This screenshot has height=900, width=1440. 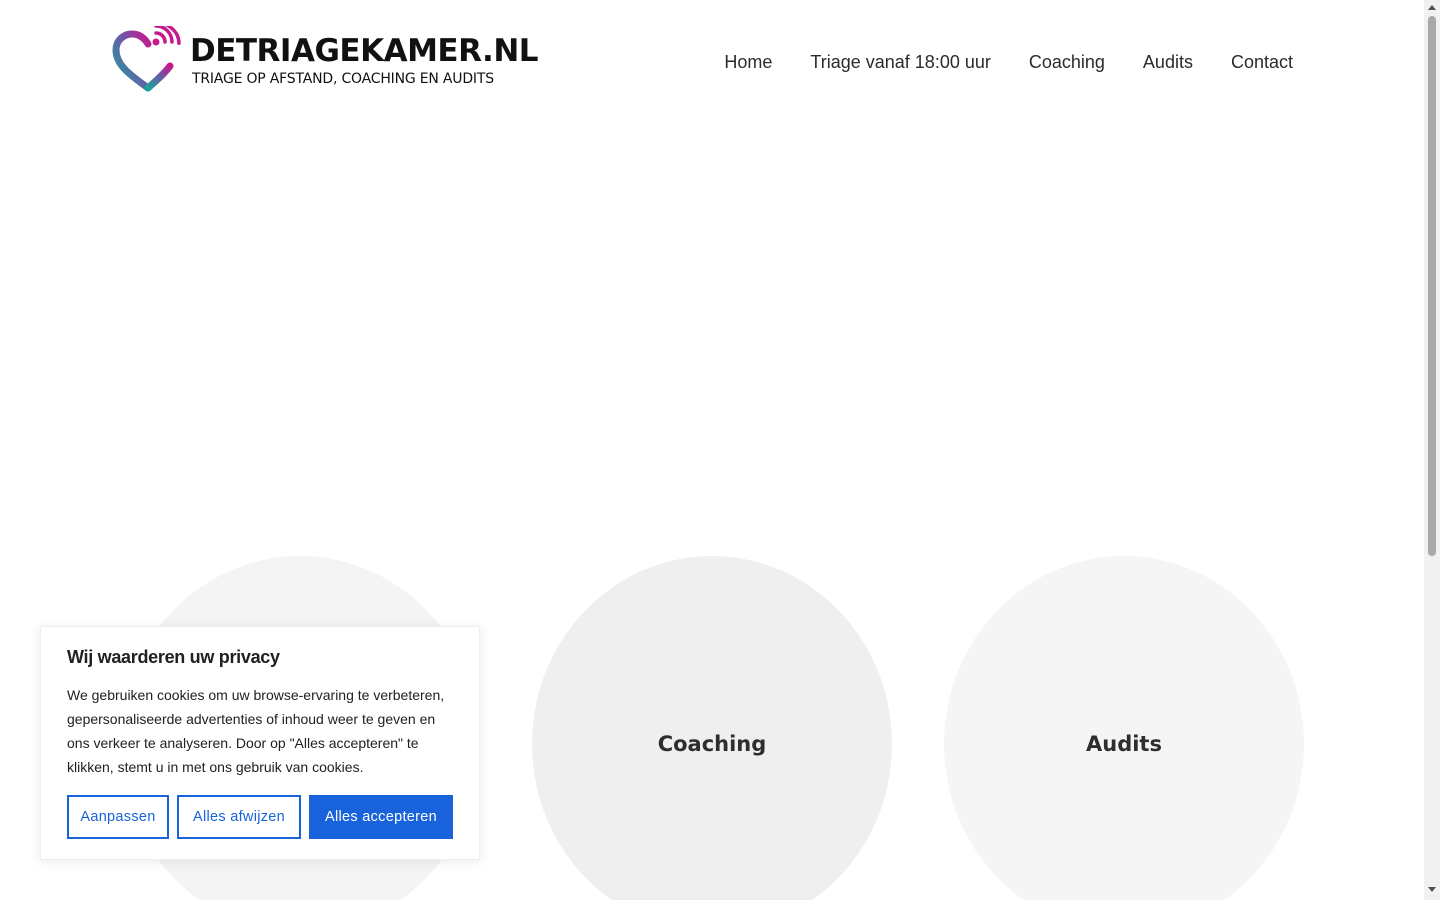 I want to click on nav-item-audits: Audits, so click(x=1168, y=62).